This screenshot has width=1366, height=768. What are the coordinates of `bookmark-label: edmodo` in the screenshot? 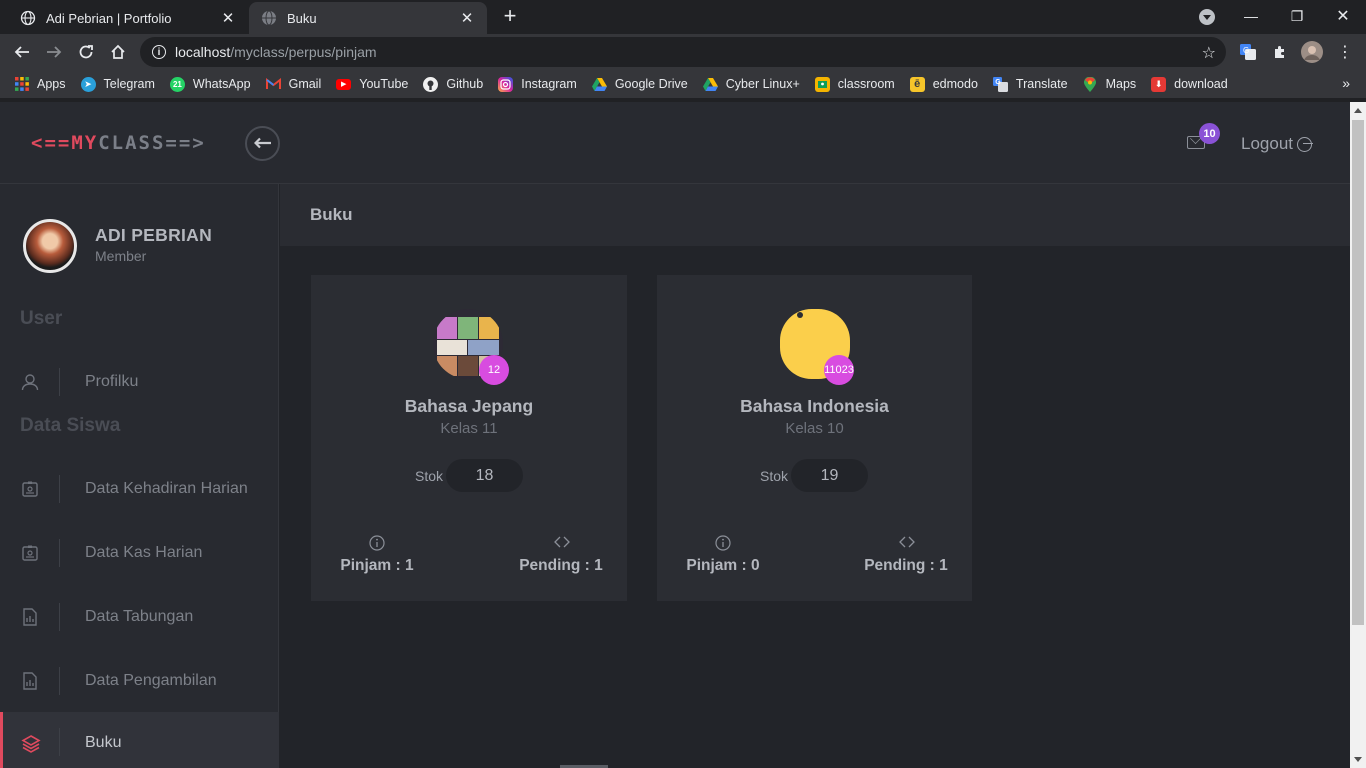 It's located at (955, 84).